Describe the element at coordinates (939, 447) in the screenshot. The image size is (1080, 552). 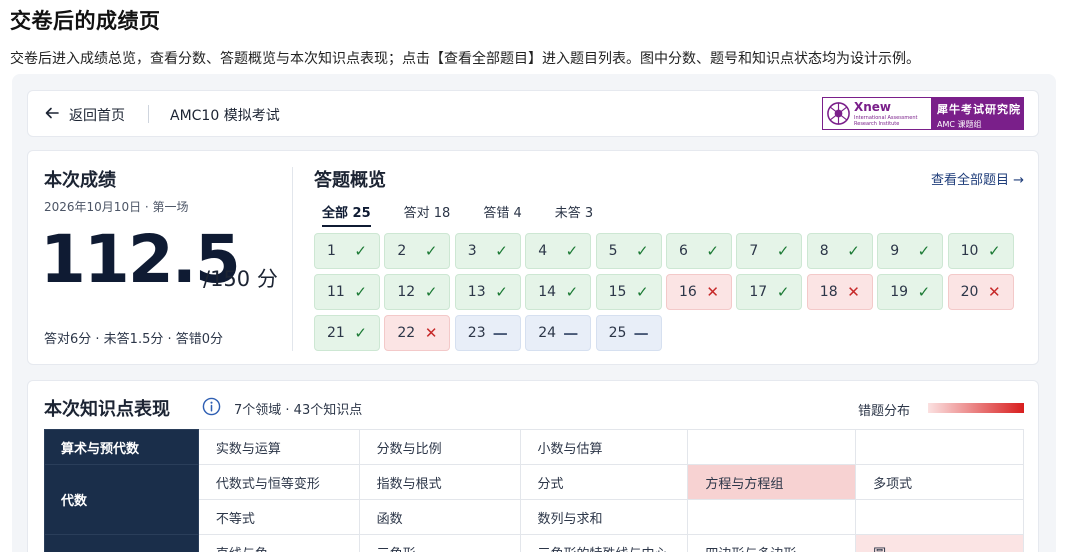
I see `knowledge-point-cell` at that location.